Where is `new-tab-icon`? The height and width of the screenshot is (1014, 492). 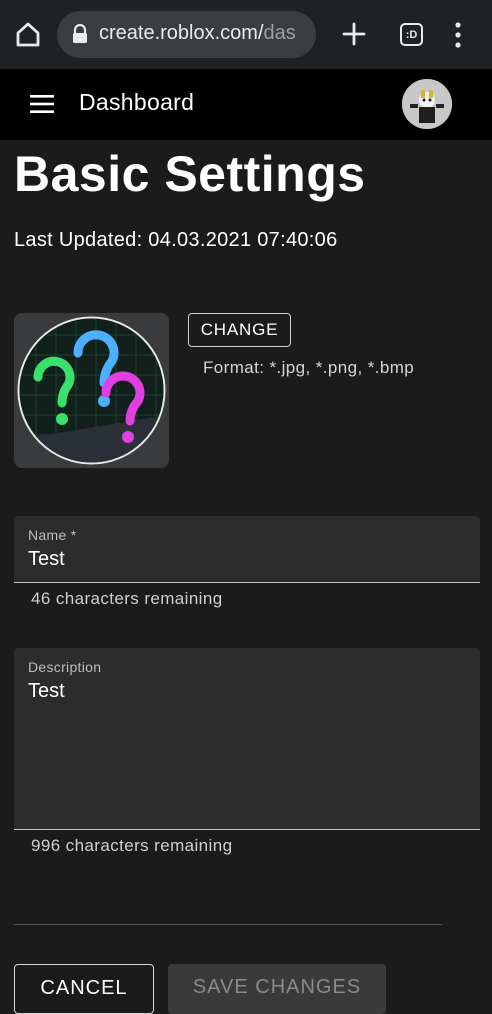
new-tab-icon is located at coordinates (354, 34).